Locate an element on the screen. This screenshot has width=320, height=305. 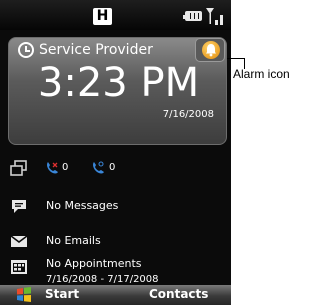
start-softkey: Start is located at coordinates (62, 294).